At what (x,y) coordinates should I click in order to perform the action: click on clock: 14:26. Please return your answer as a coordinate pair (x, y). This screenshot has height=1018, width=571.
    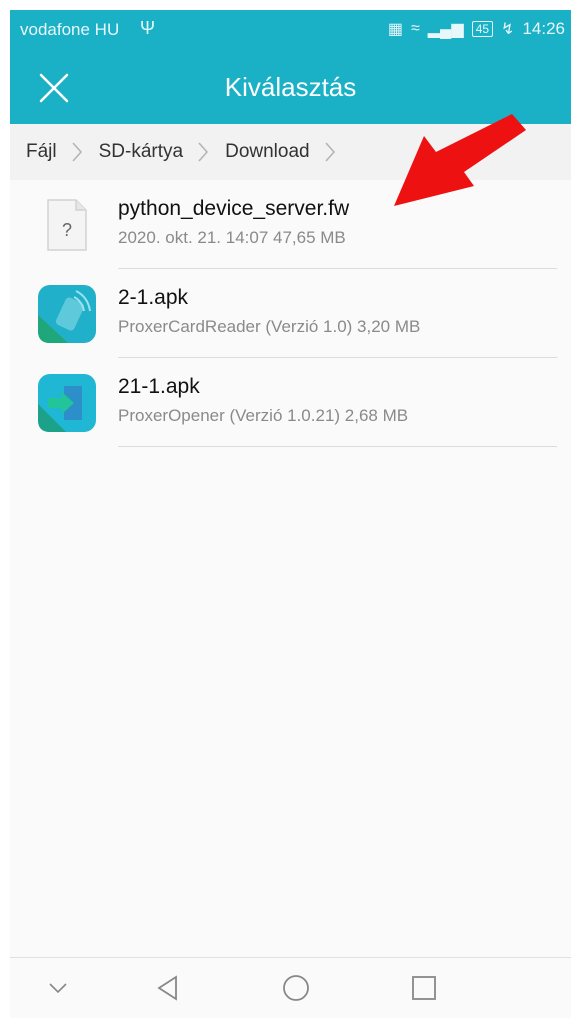
    Looking at the image, I should click on (543, 28).